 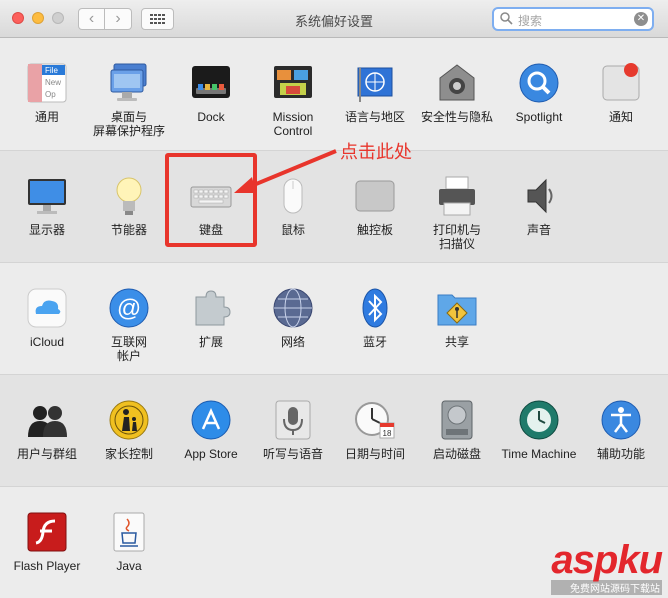 I want to click on desktop-screensaver-icon, so click(x=129, y=83).